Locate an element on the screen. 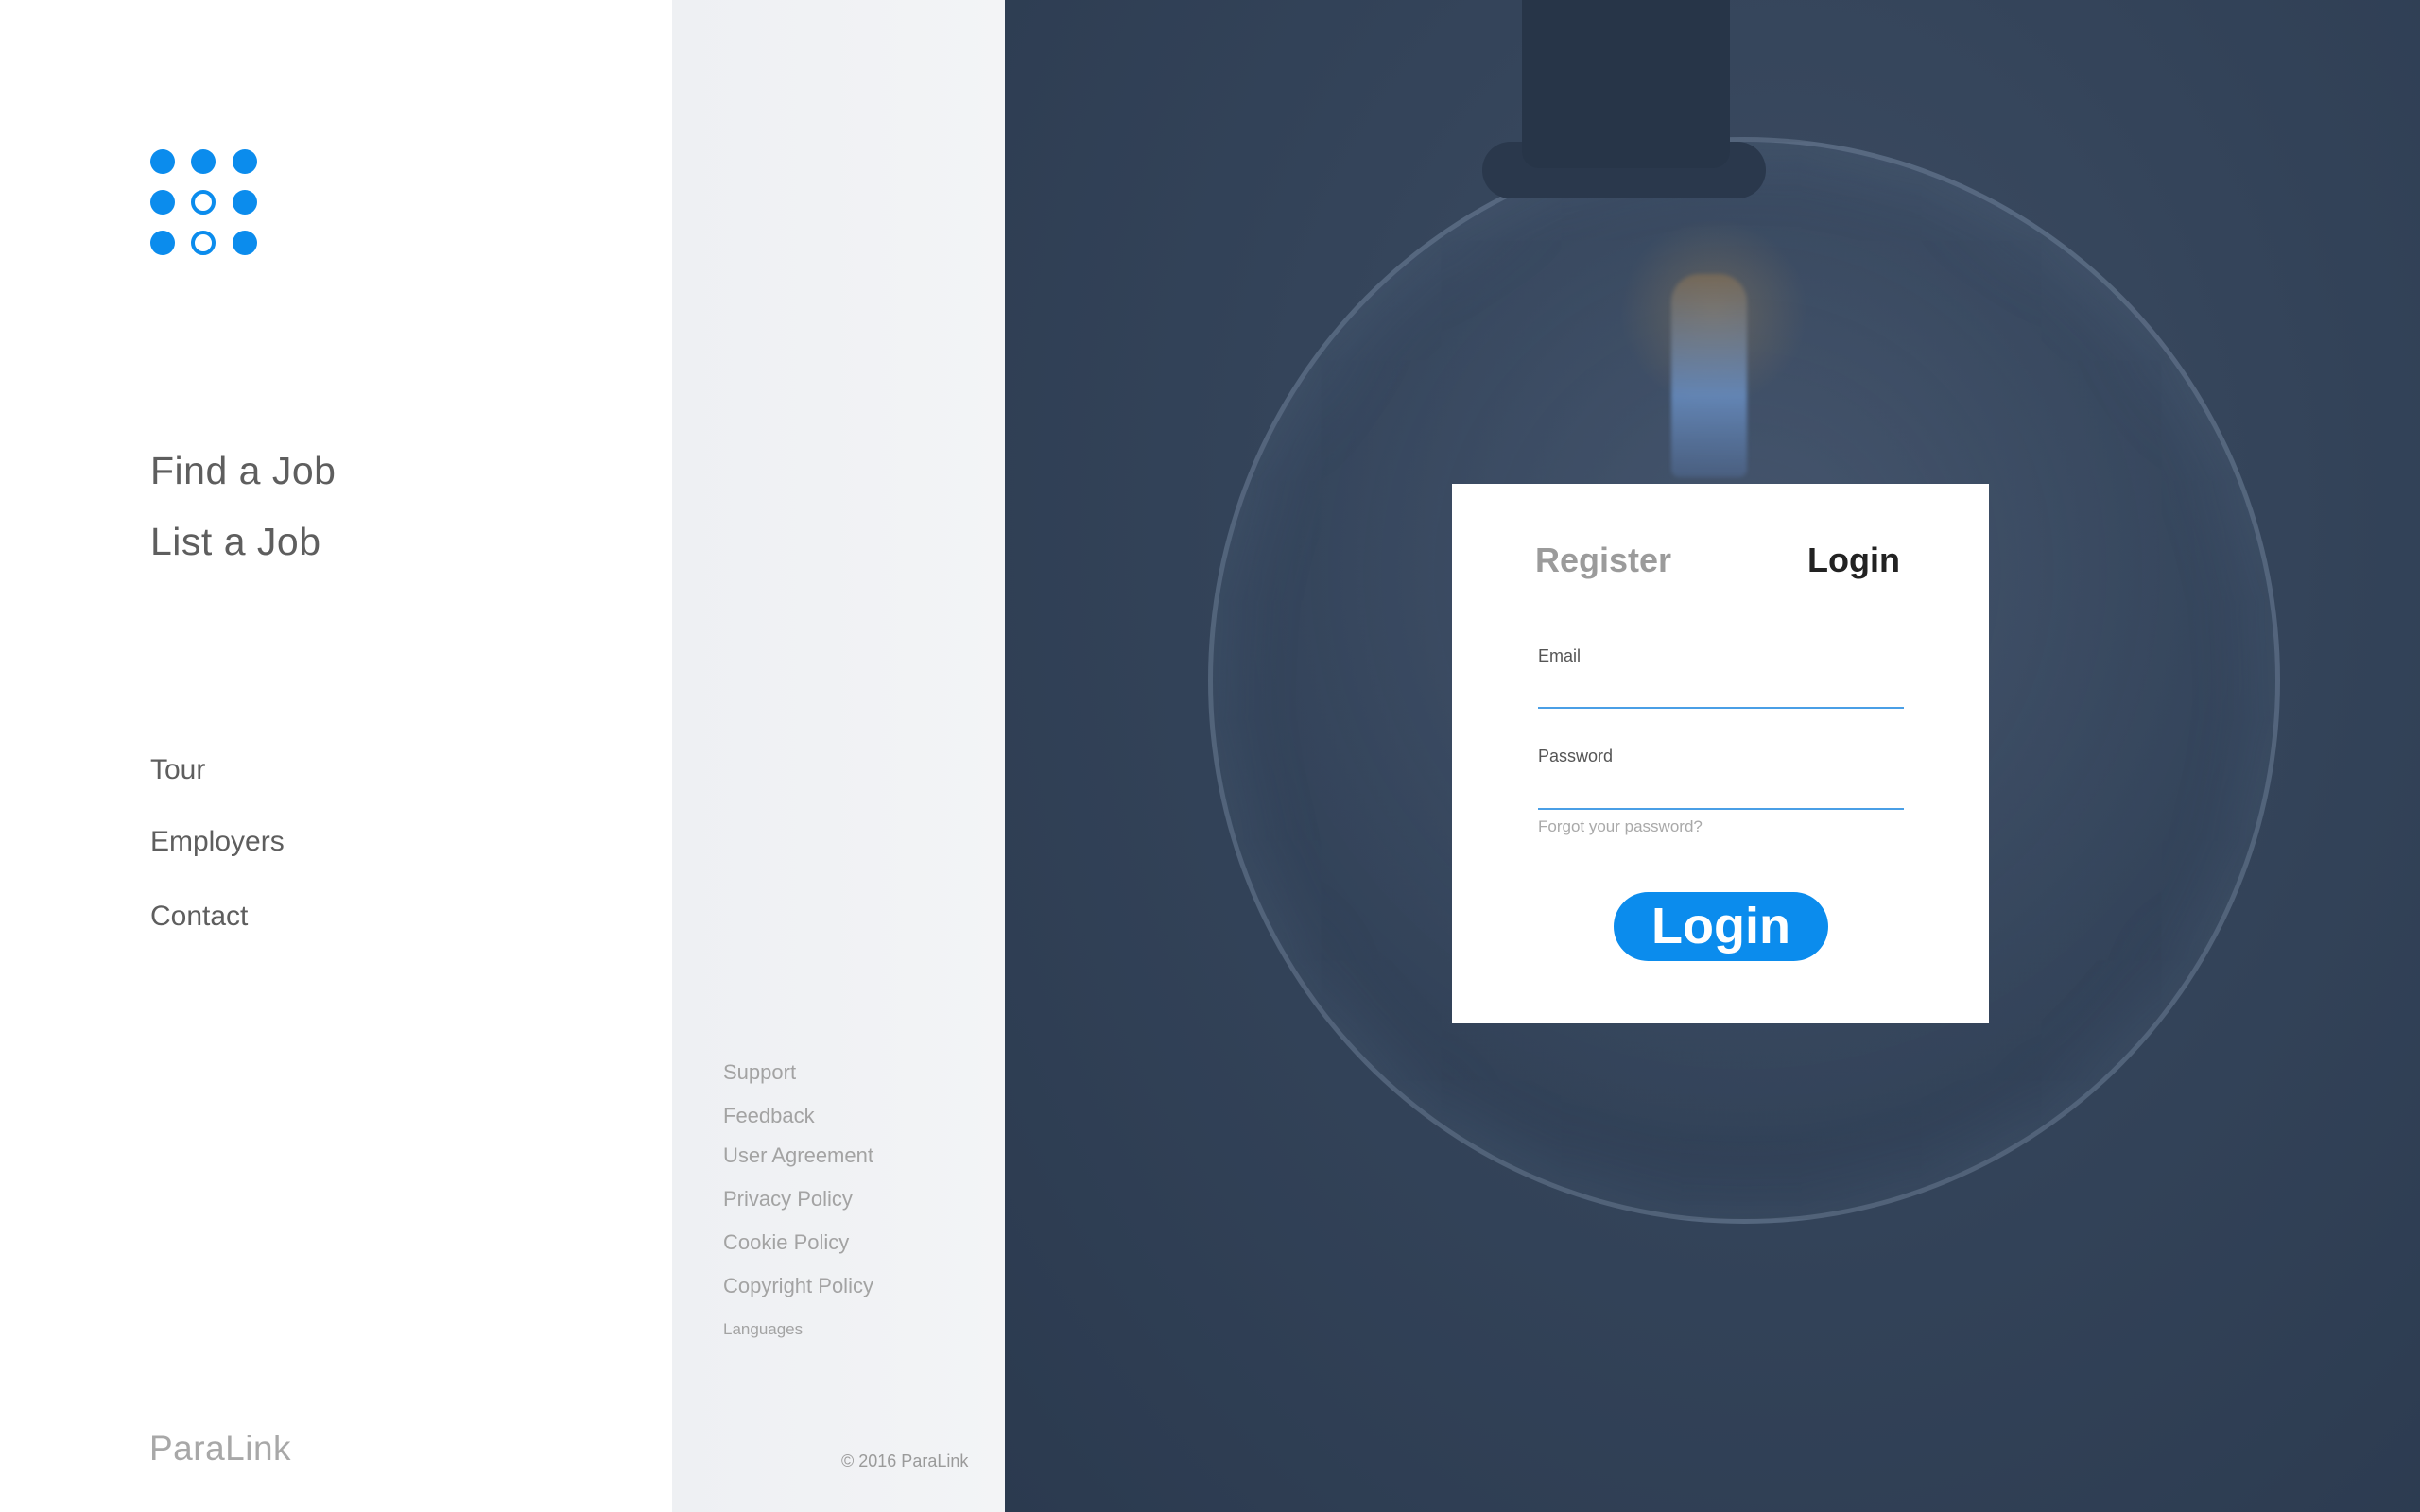  brand-name: ParaLink is located at coordinates (220, 1448).